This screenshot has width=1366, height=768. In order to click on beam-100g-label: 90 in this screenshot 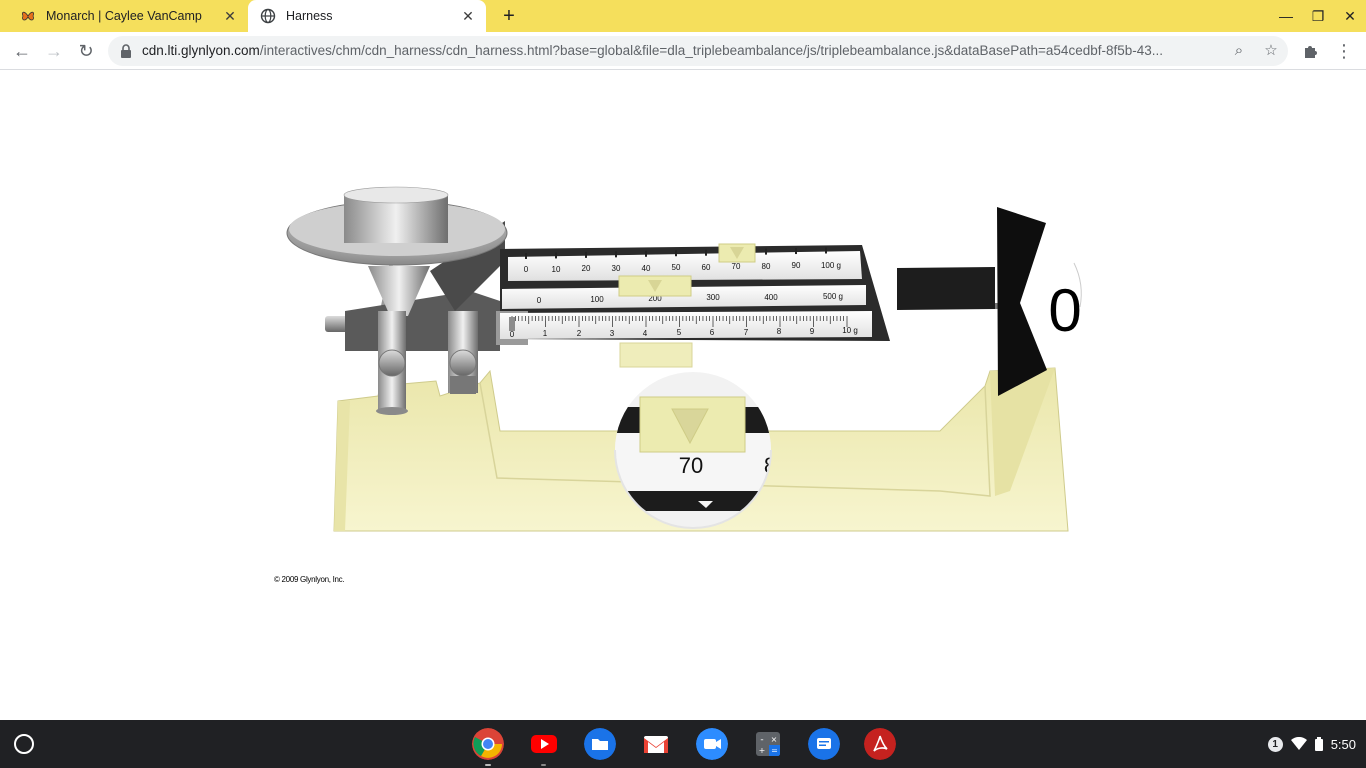, I will do `click(796, 265)`.